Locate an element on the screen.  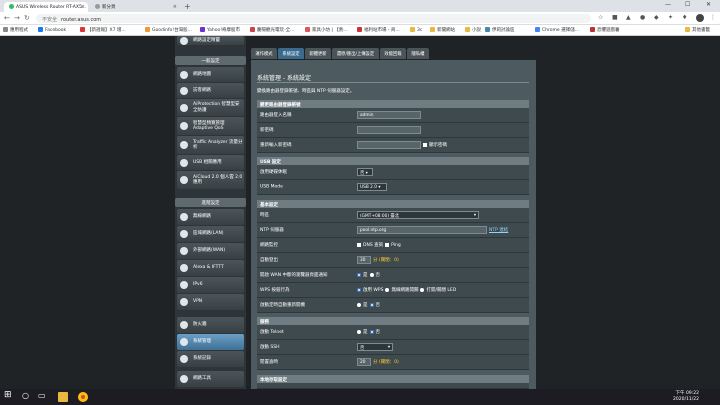
task-view-icon: ▭ is located at coordinates (43, 396).